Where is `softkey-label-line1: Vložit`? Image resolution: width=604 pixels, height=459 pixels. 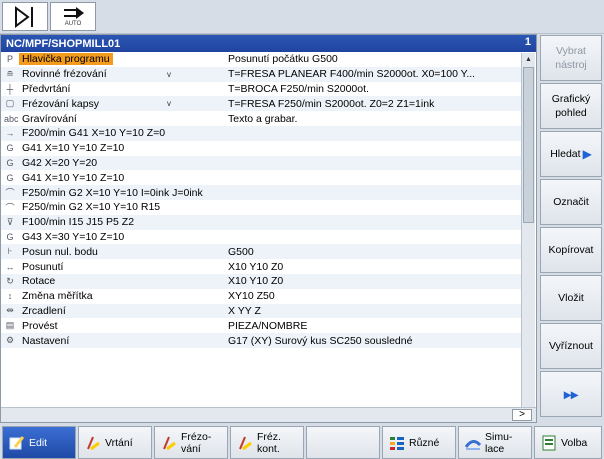
softkey-label-line1: Vložit is located at coordinates (571, 298).